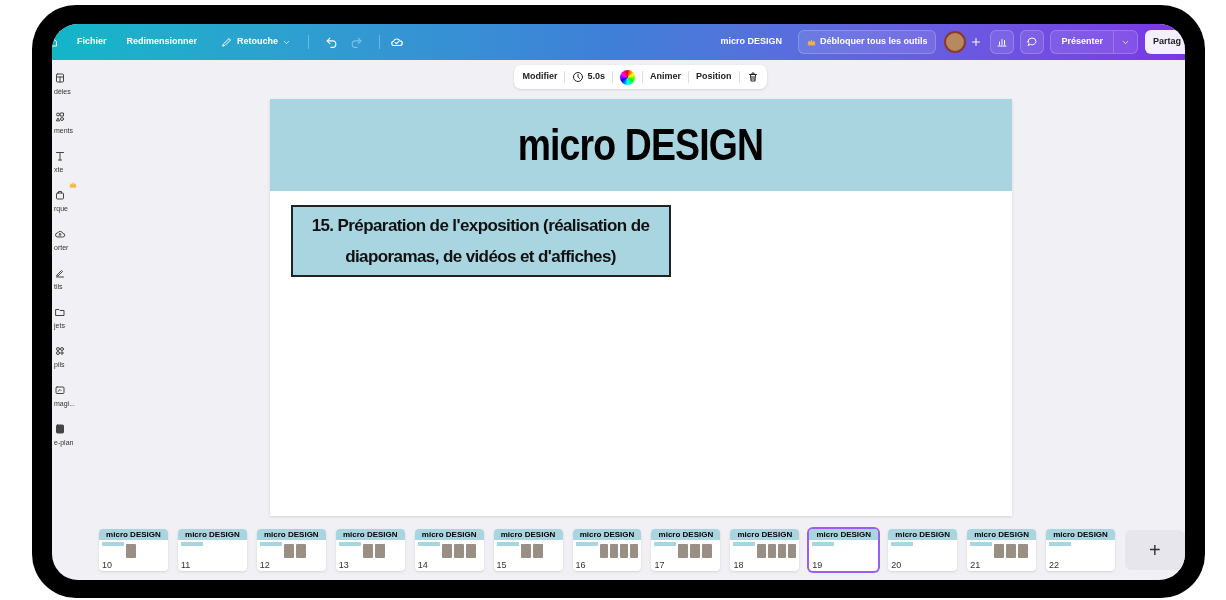 Image resolution: width=1226 pixels, height=600 pixels. Describe the element at coordinates (60, 312) in the screenshot. I see `projects-icon` at that location.